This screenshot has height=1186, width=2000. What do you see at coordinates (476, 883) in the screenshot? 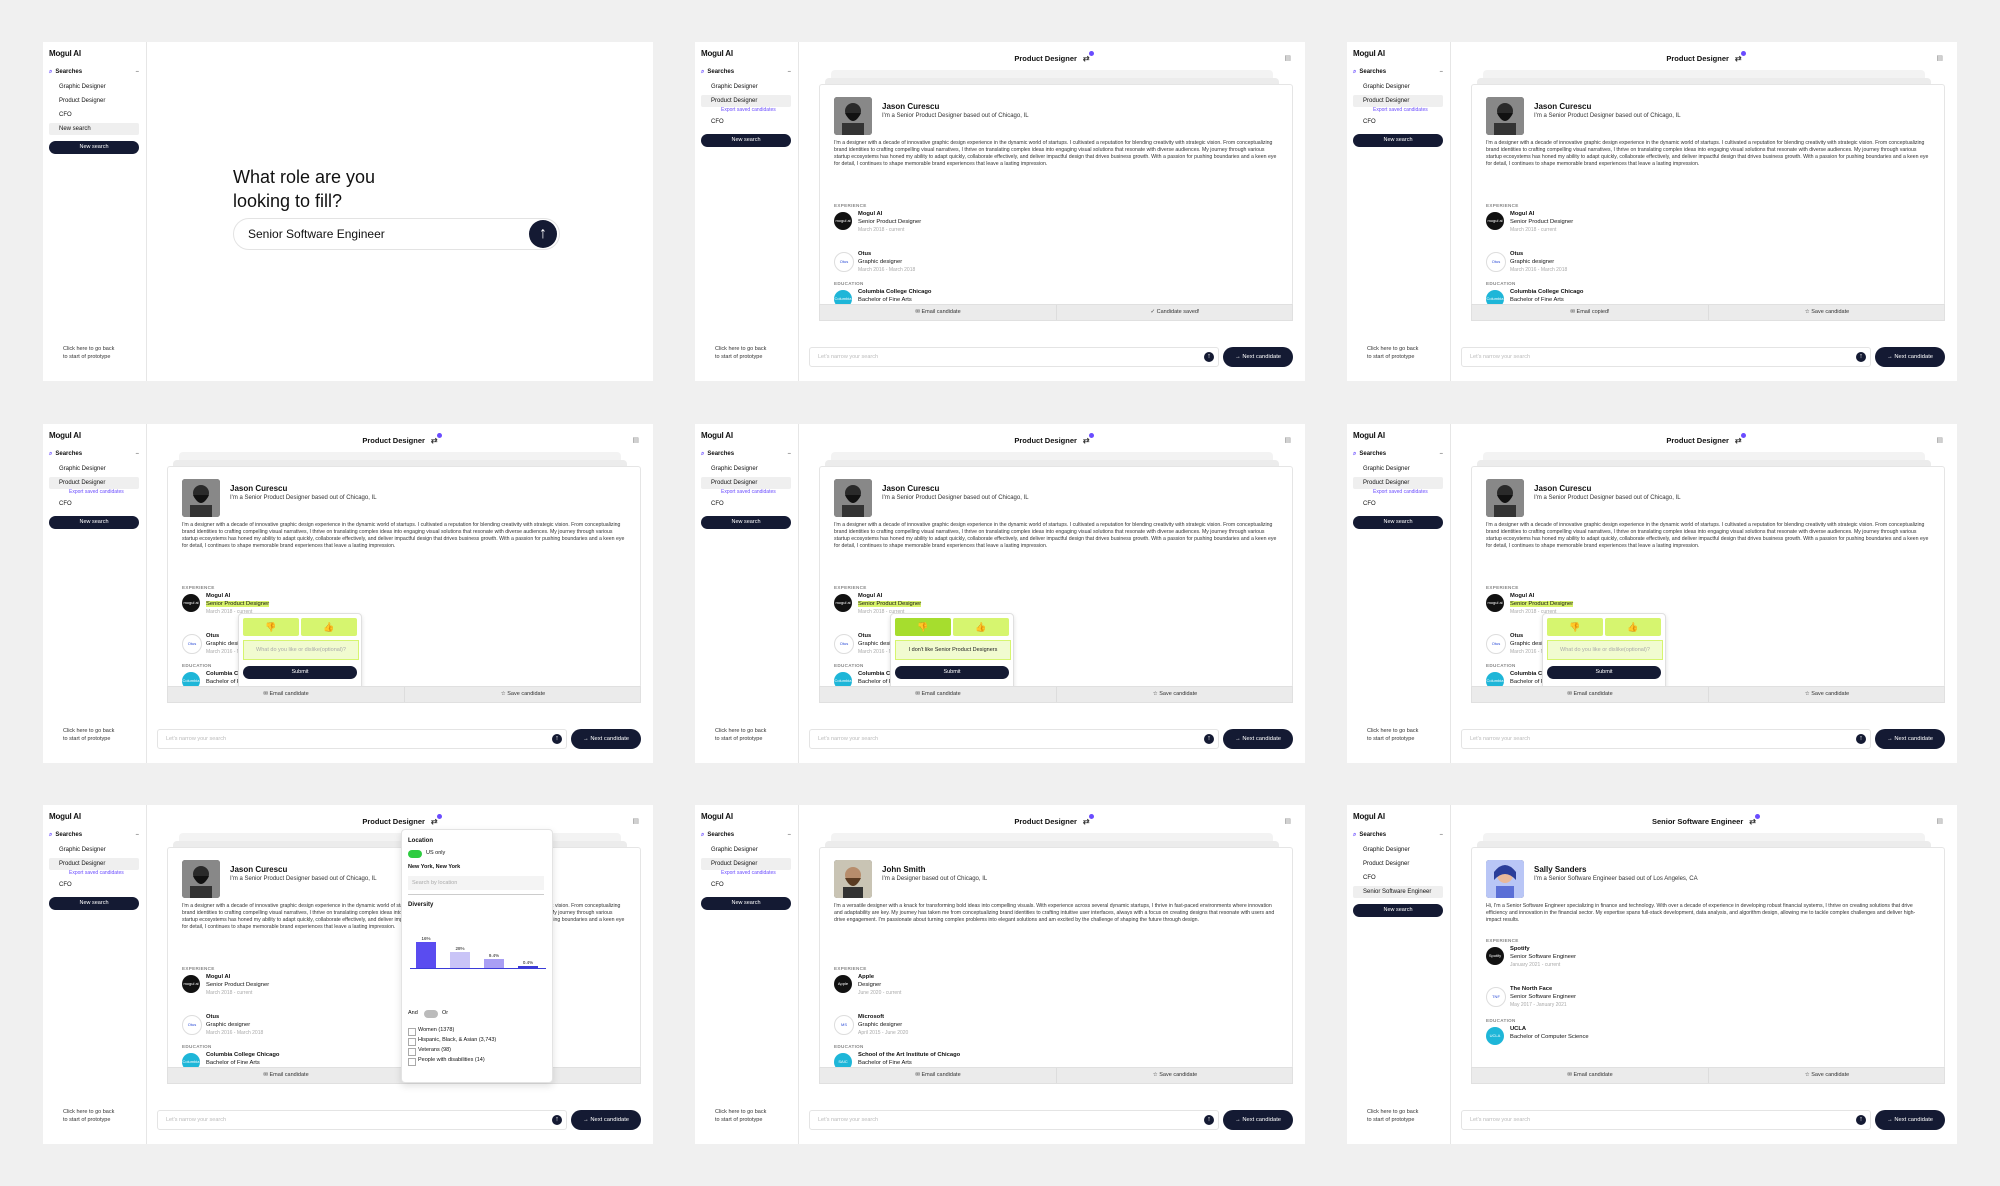
I see `location-search-input: Search by location` at bounding box center [476, 883].